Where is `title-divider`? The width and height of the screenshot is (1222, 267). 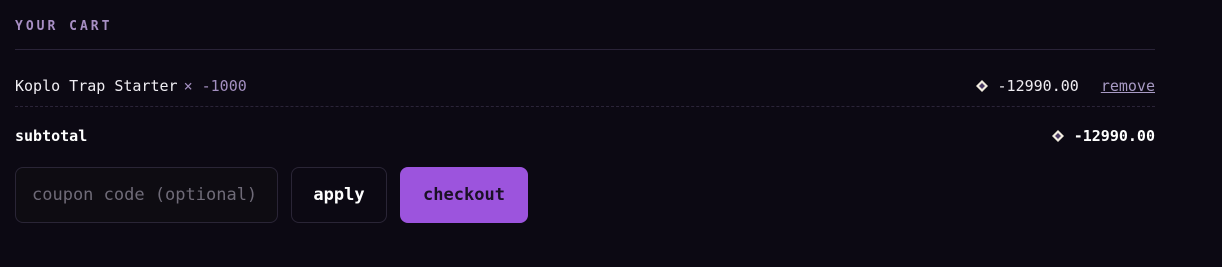
title-divider is located at coordinates (585, 49).